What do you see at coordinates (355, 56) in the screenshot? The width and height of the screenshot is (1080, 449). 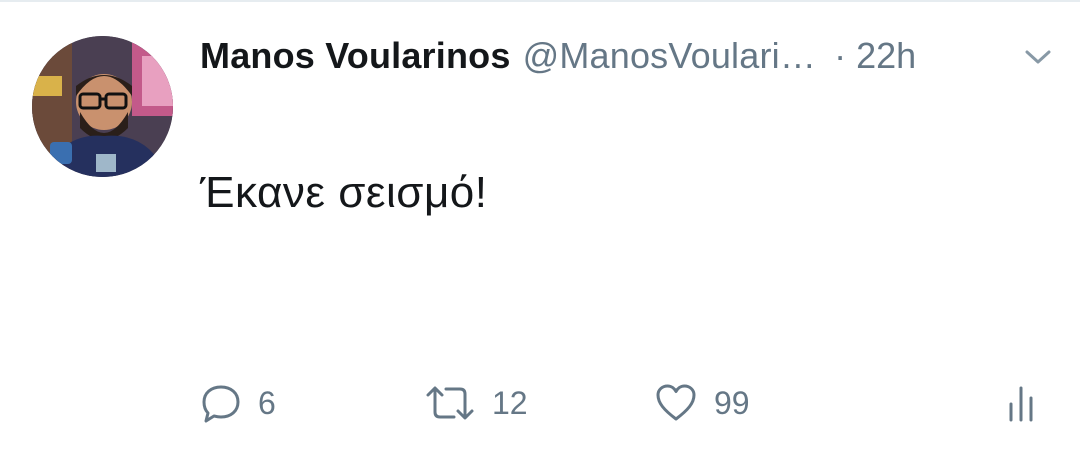 I see `display-name: Manos Voularinos` at bounding box center [355, 56].